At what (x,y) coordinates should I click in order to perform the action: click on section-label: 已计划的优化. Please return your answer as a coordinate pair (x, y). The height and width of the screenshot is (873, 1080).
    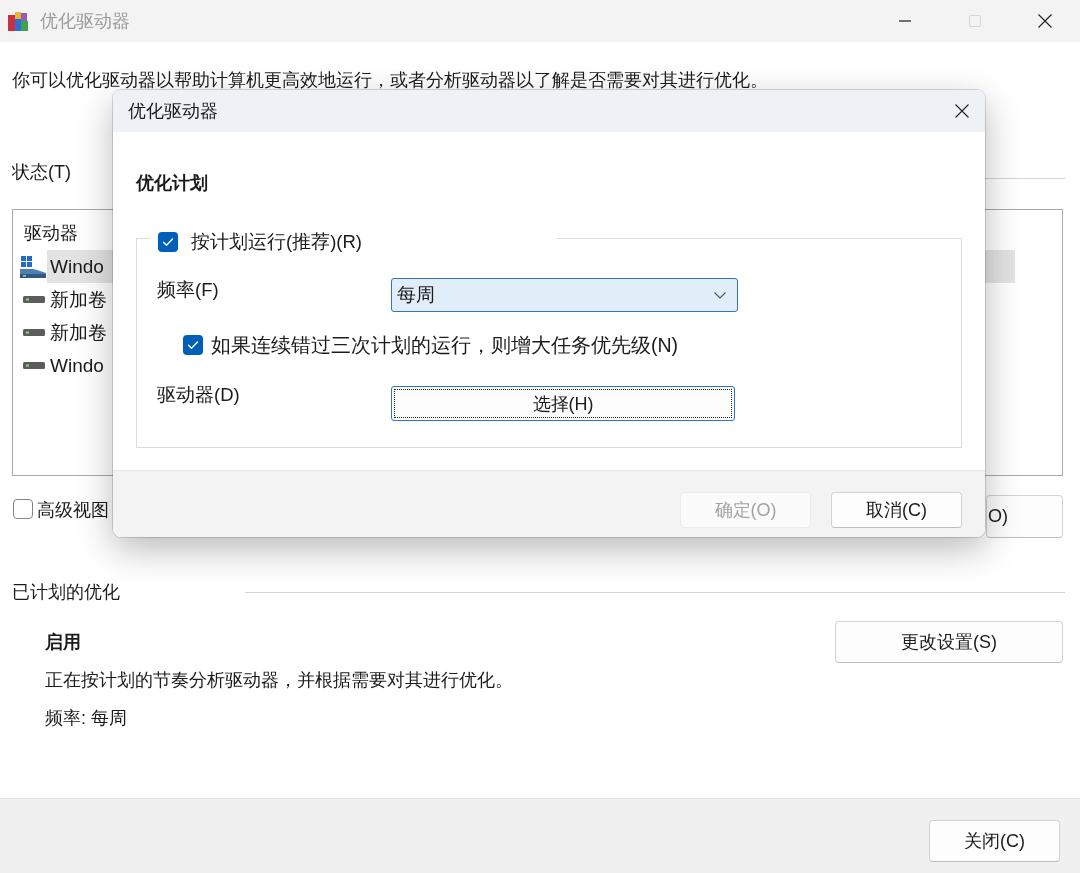
    Looking at the image, I should click on (66, 592).